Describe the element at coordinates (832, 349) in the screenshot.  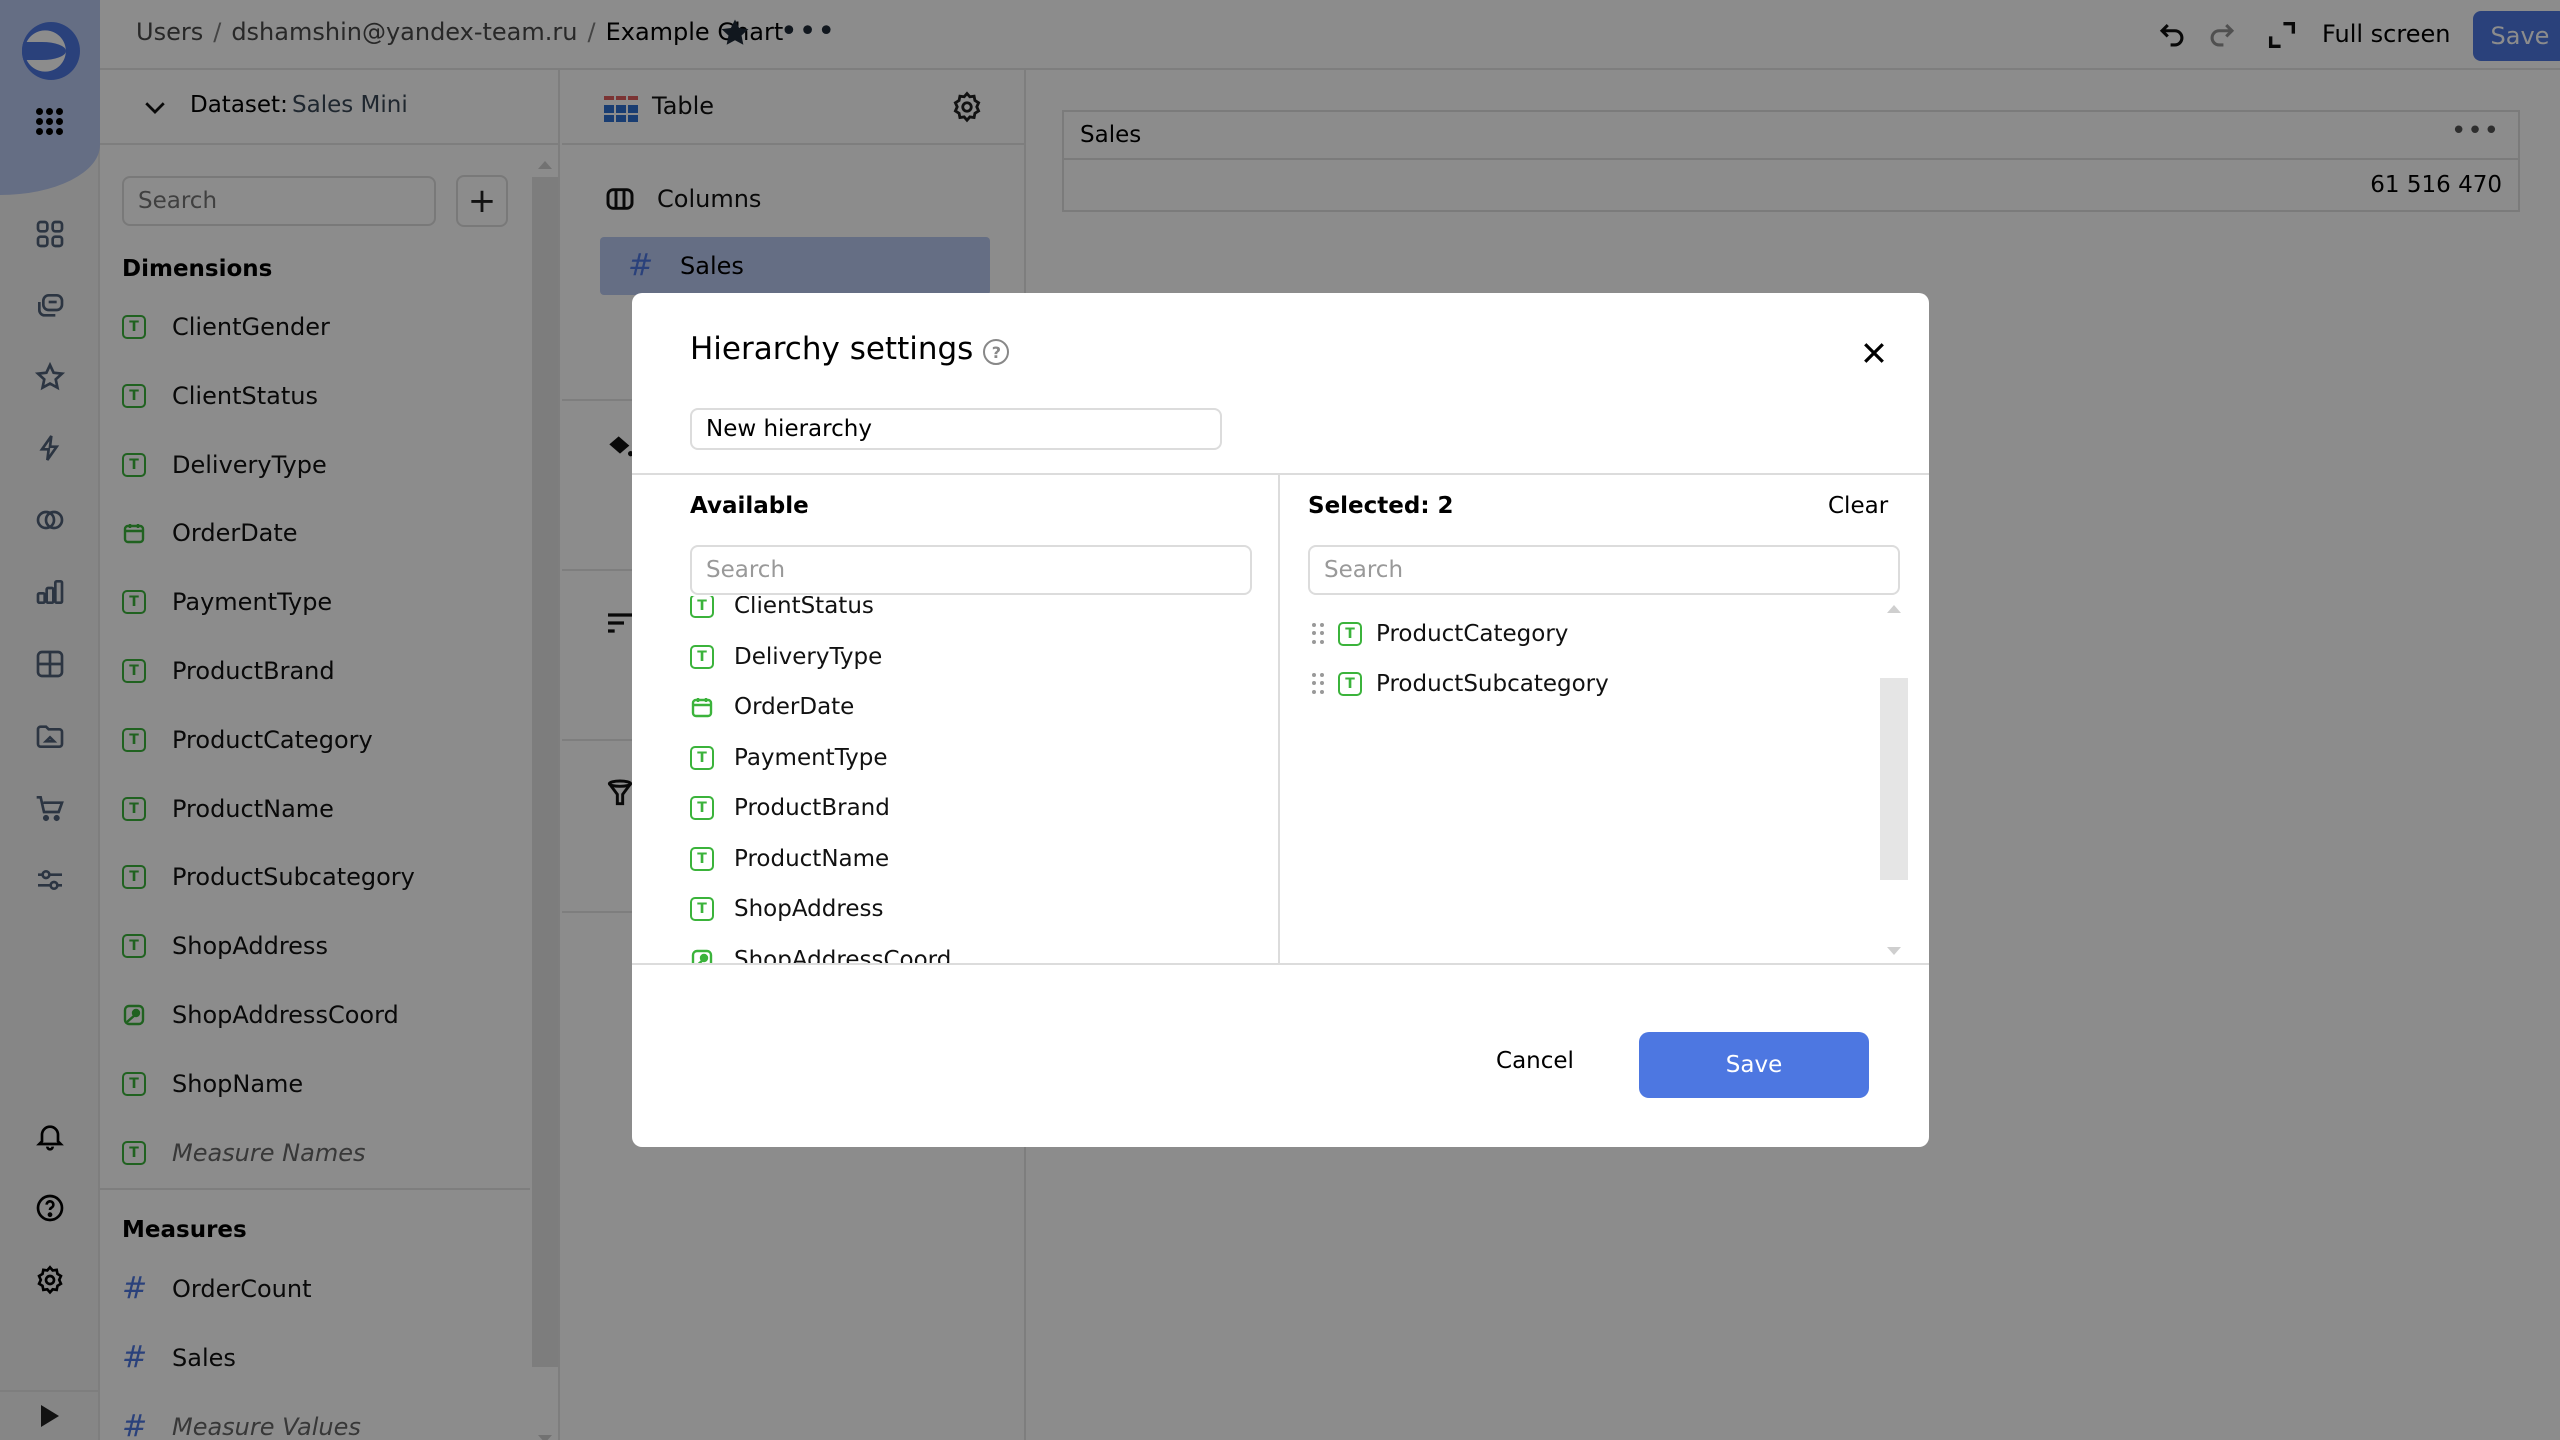
I see `dialog-title-text: Hierarchy settings` at that location.